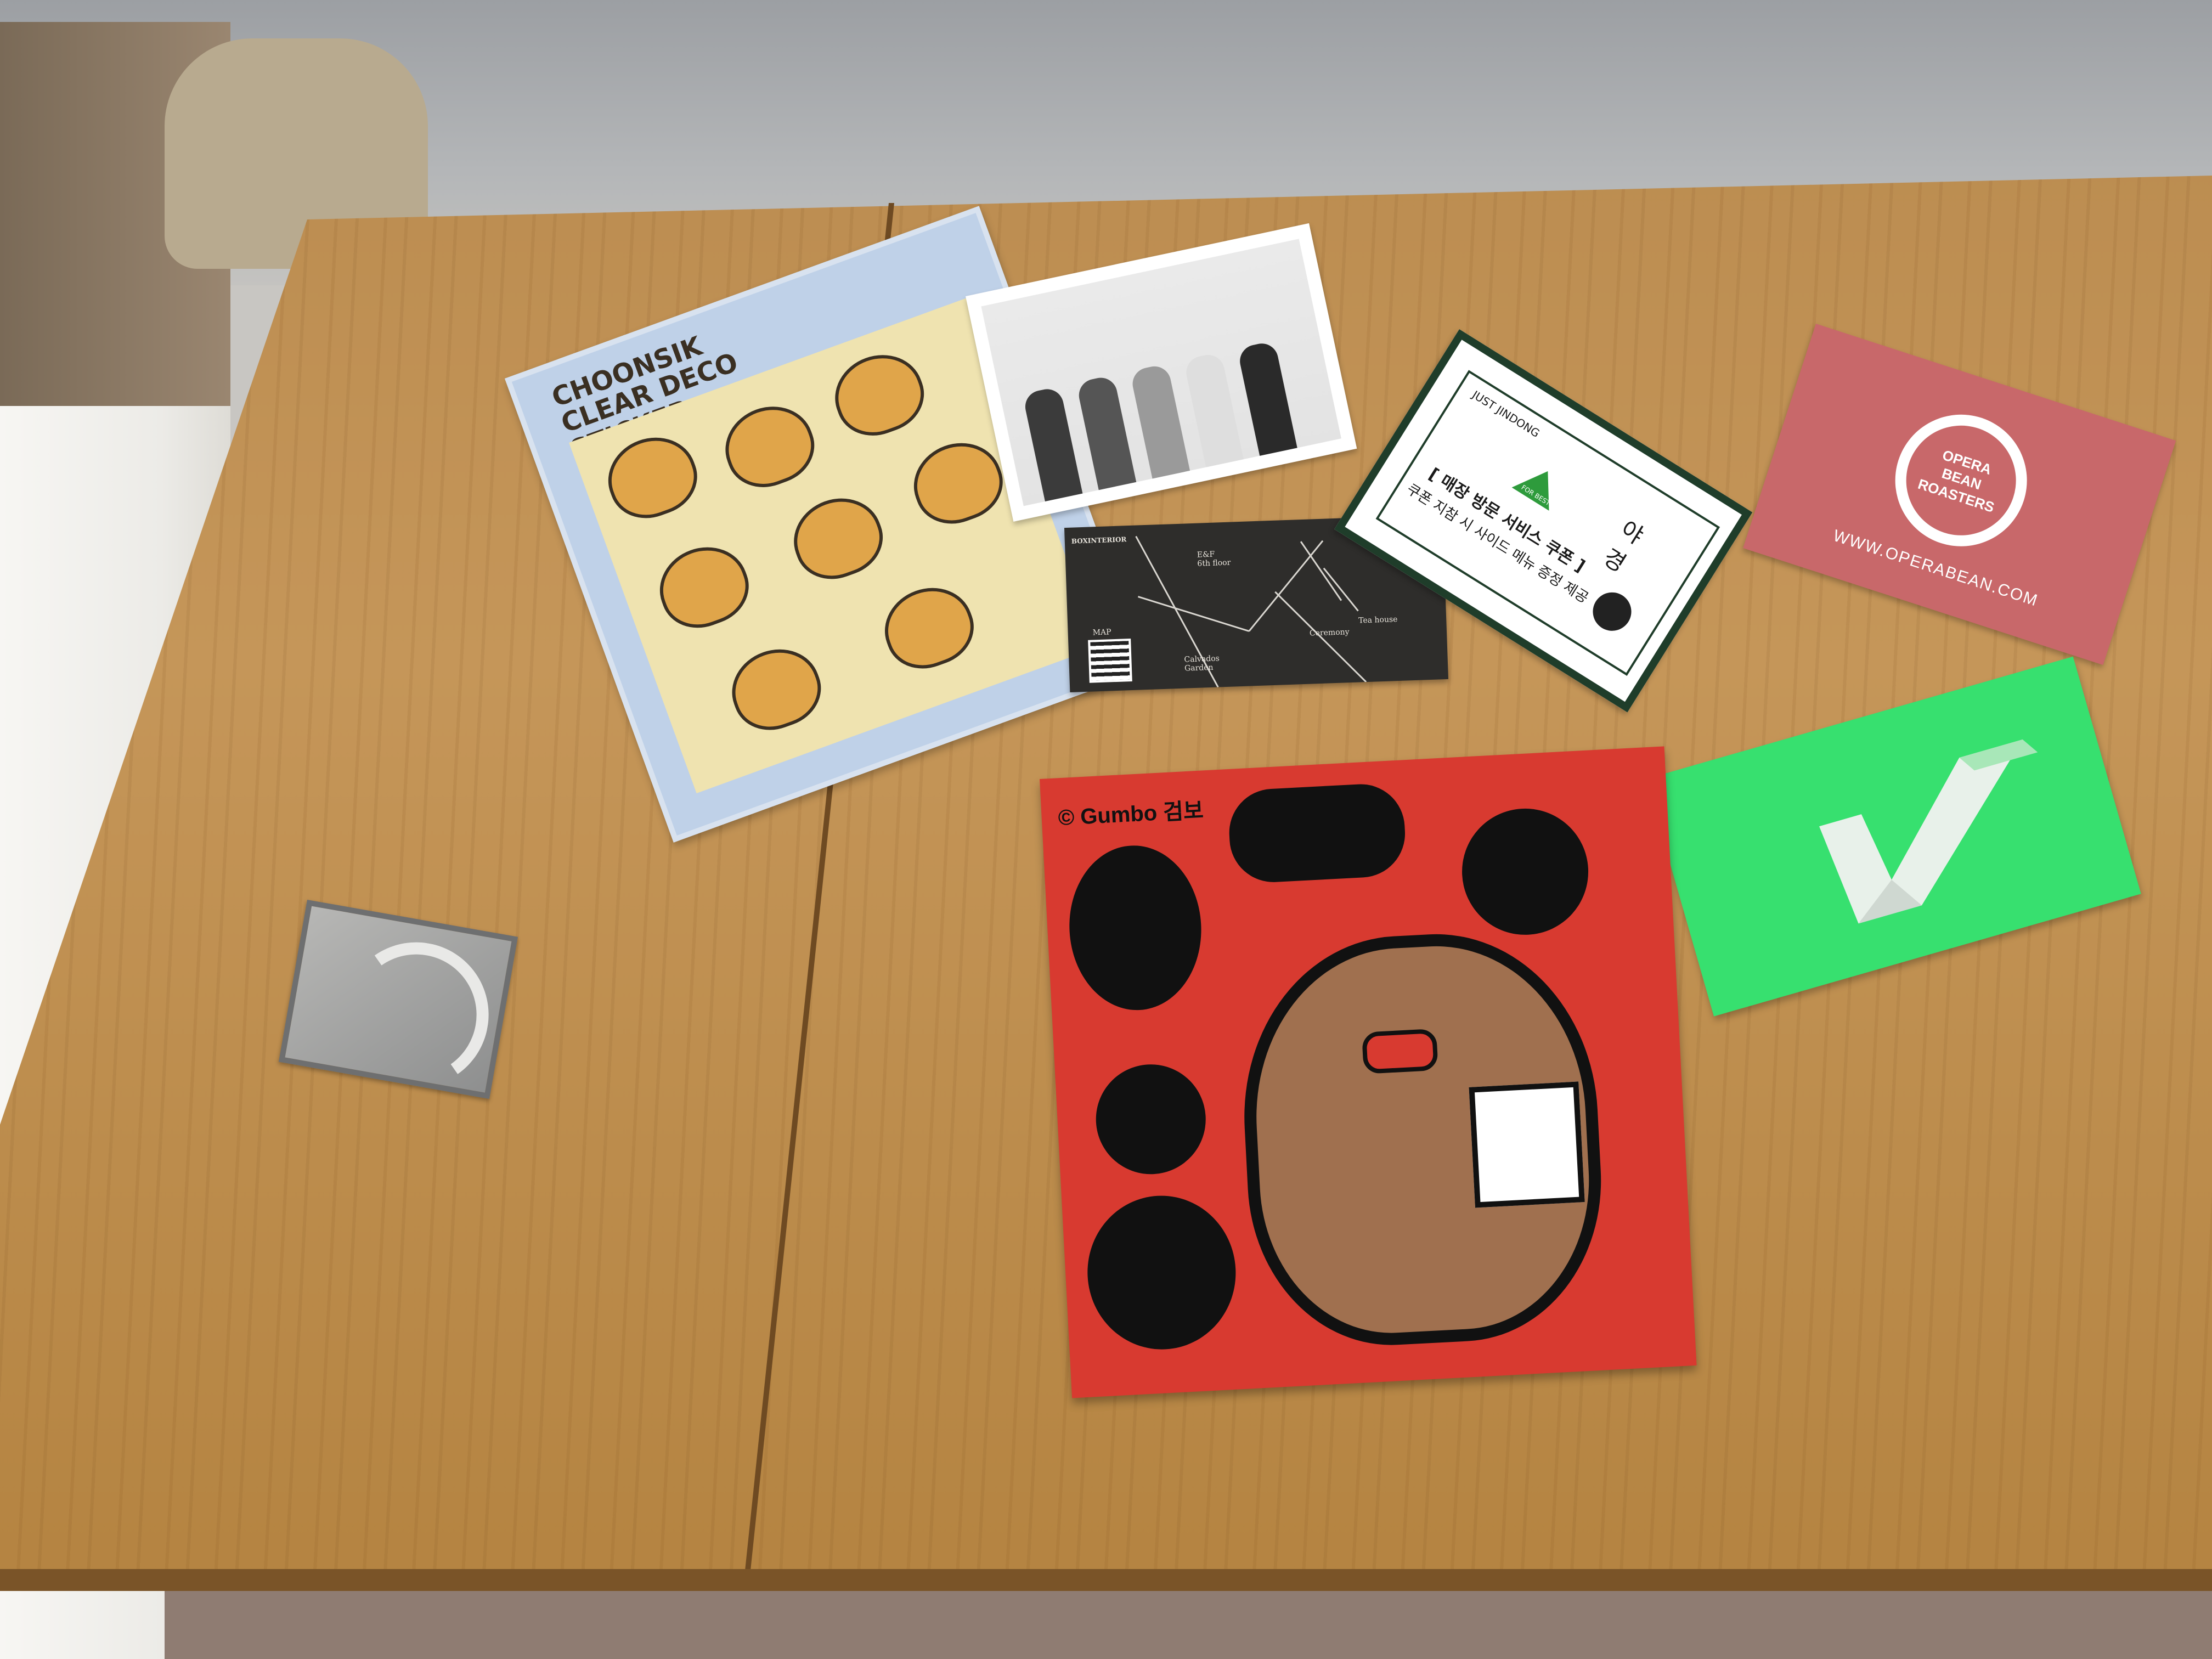 Image resolution: width=2212 pixels, height=1659 pixels. Describe the element at coordinates (1106, 1580) in the screenshot. I see `table-edge` at that location.